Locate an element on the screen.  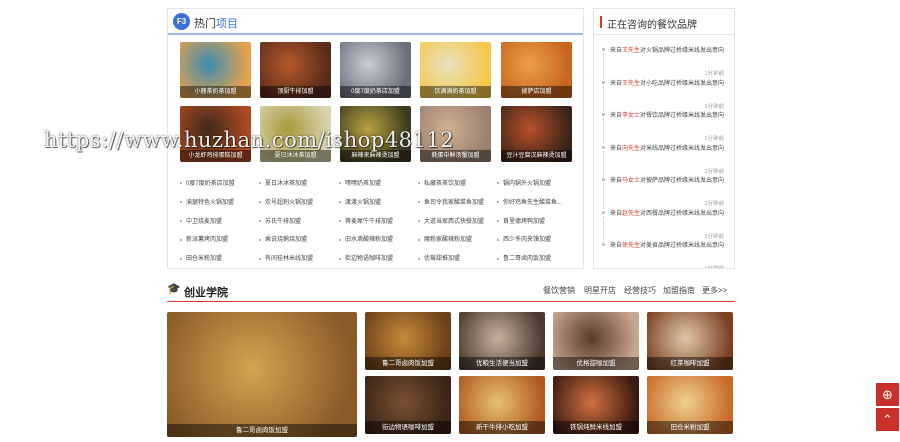
article-image: 街边物语咖啡加盟 is located at coordinates (408, 405).